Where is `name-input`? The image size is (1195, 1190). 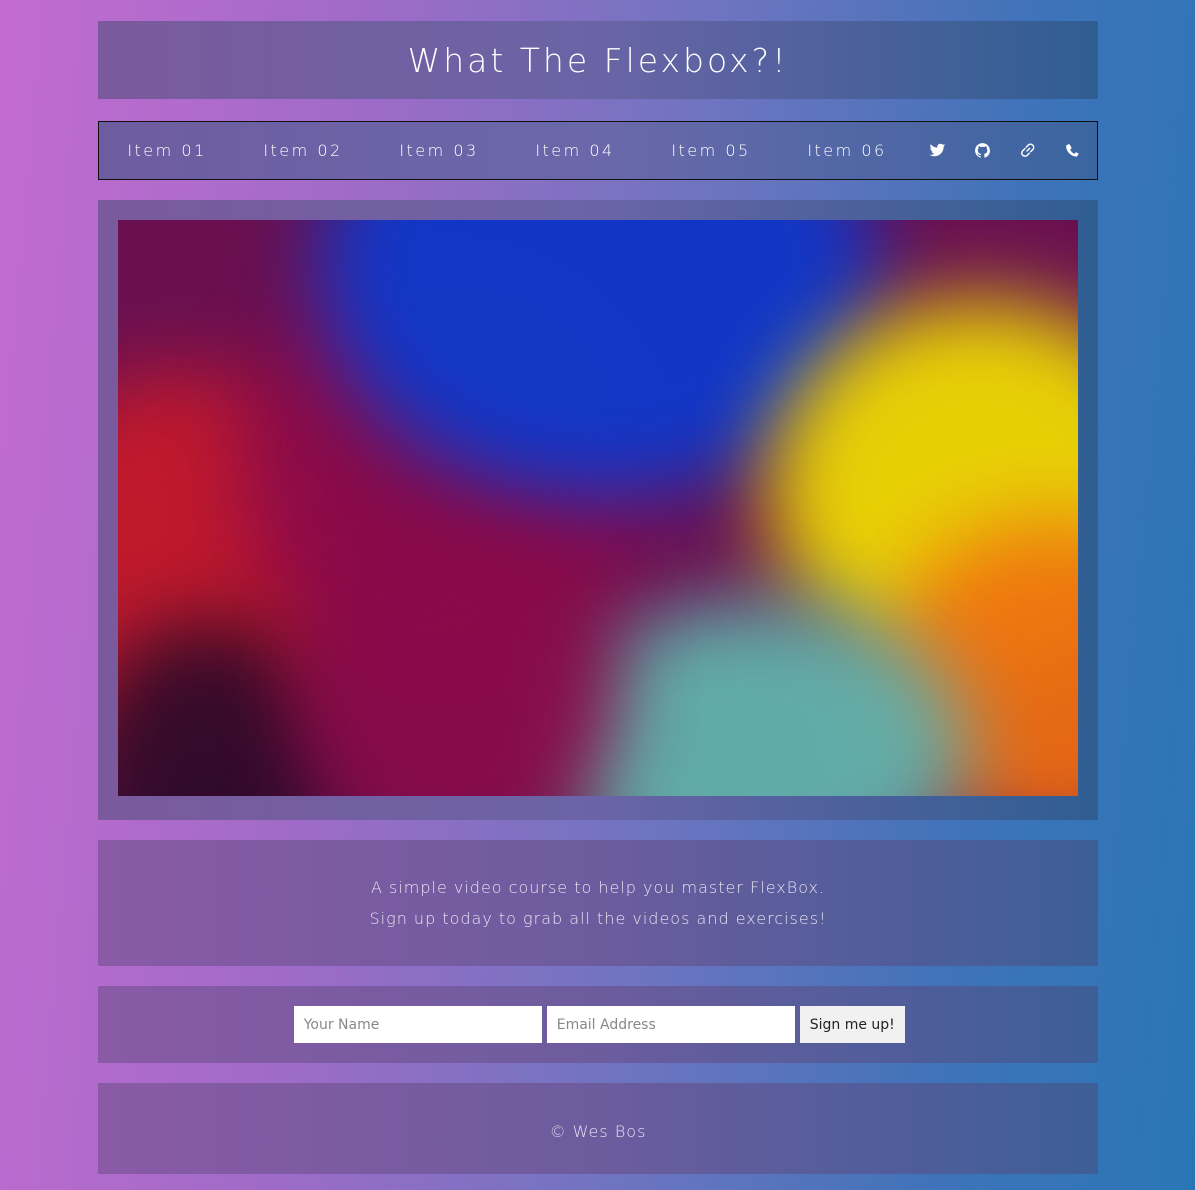 name-input is located at coordinates (417, 1024).